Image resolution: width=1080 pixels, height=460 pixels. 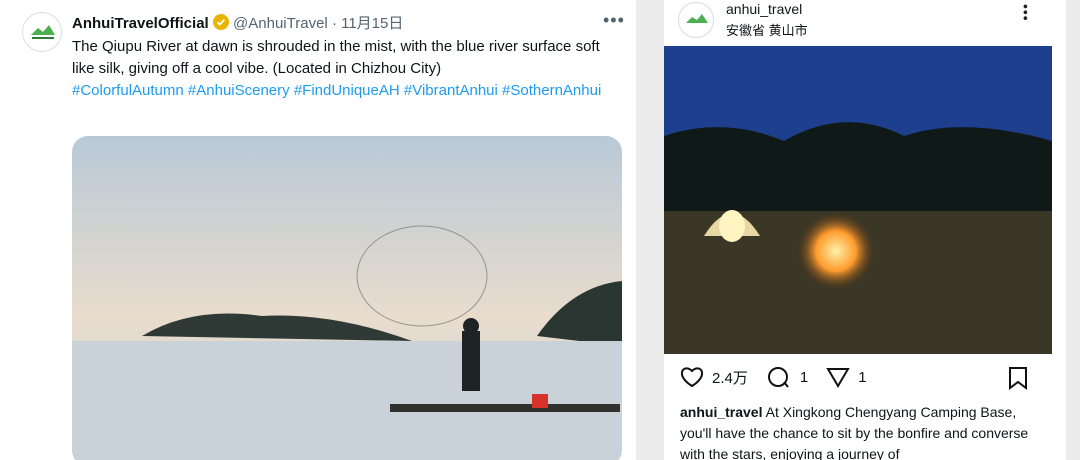 I want to click on share-count: 1, so click(x=862, y=377).